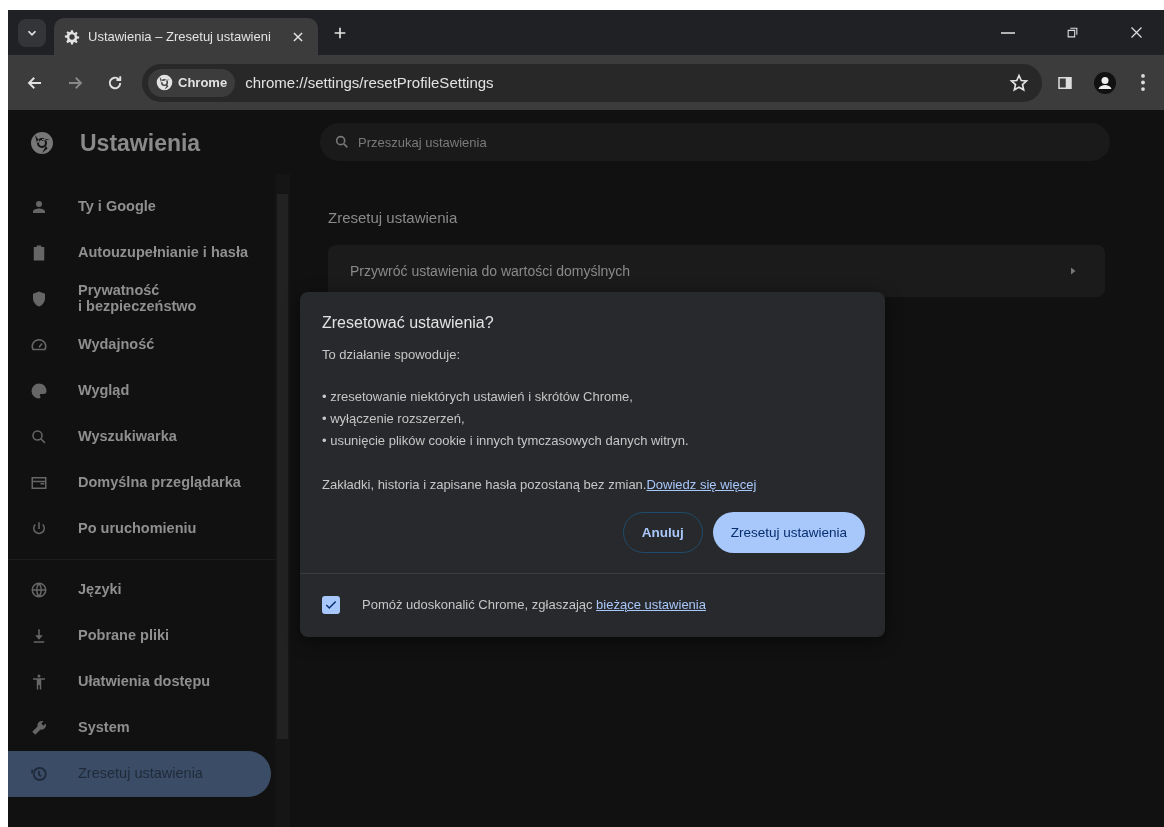 The width and height of the screenshot is (1164, 827). Describe the element at coordinates (1008, 32) in the screenshot. I see `minimize-icon` at that location.